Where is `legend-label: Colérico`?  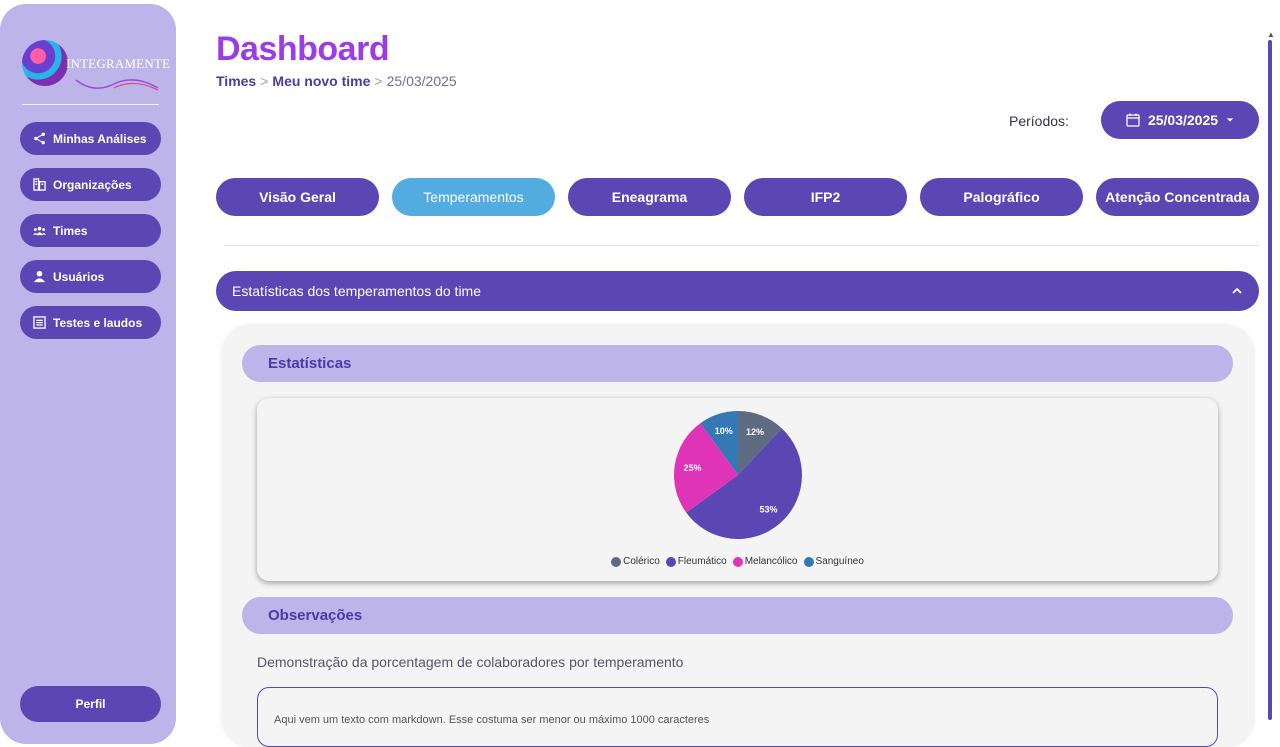
legend-label: Colérico is located at coordinates (641, 561).